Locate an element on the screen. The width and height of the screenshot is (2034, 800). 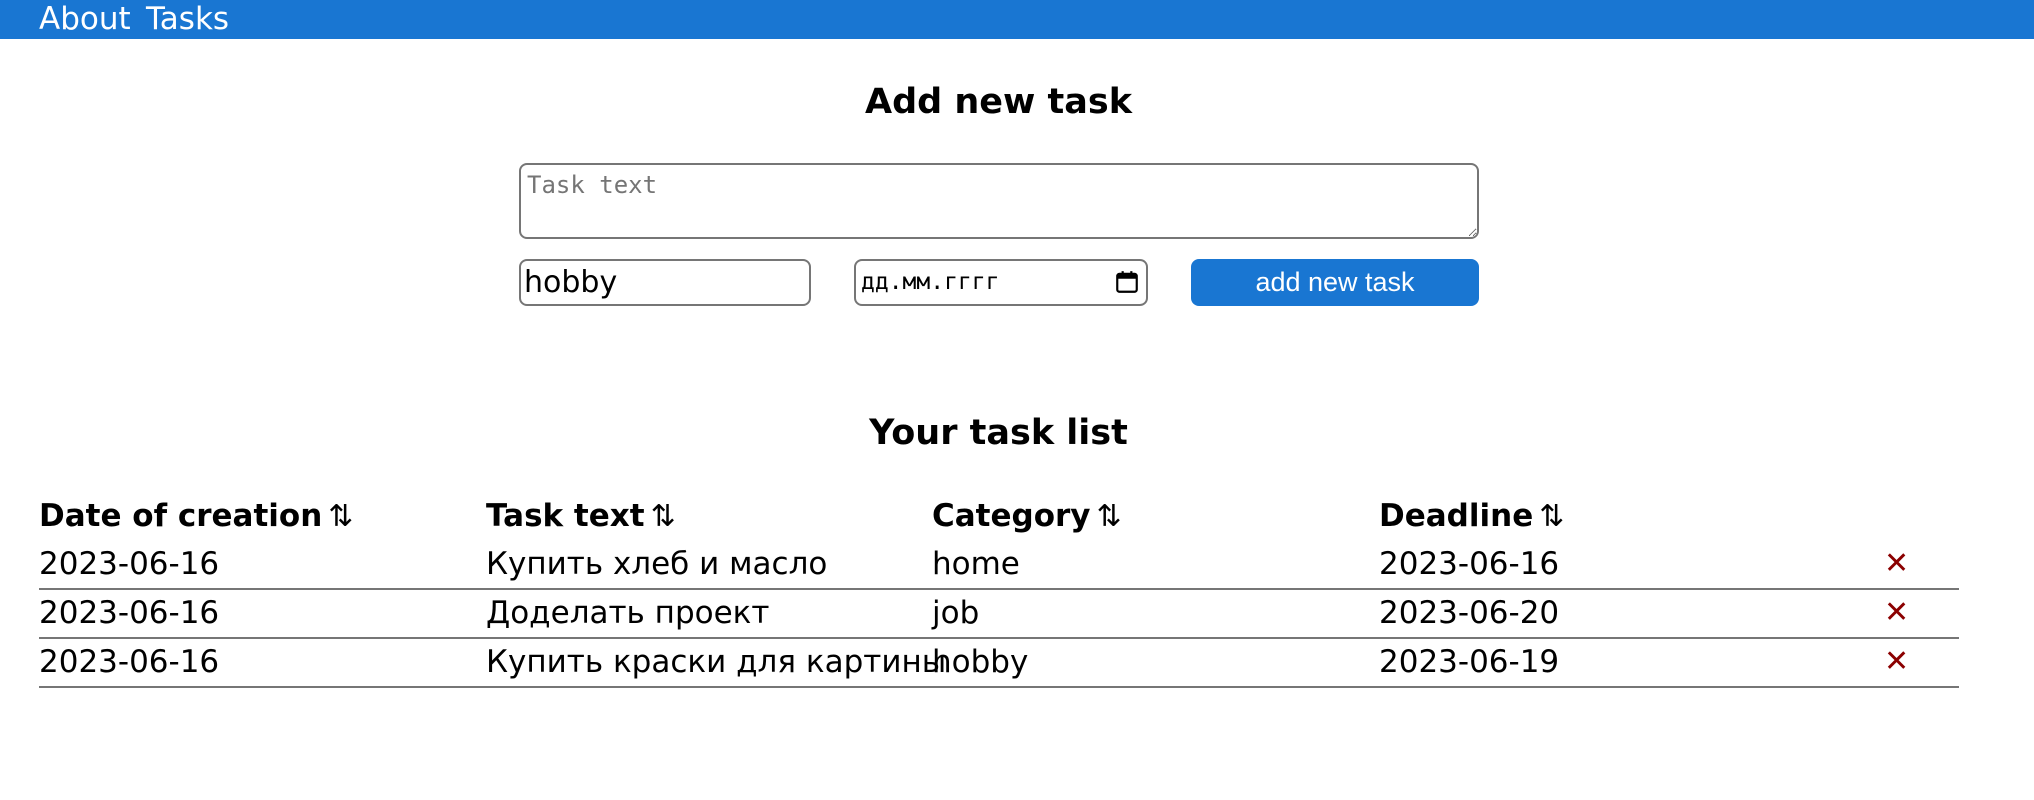
nav-link-tasks: Tasks is located at coordinates (187, 19).